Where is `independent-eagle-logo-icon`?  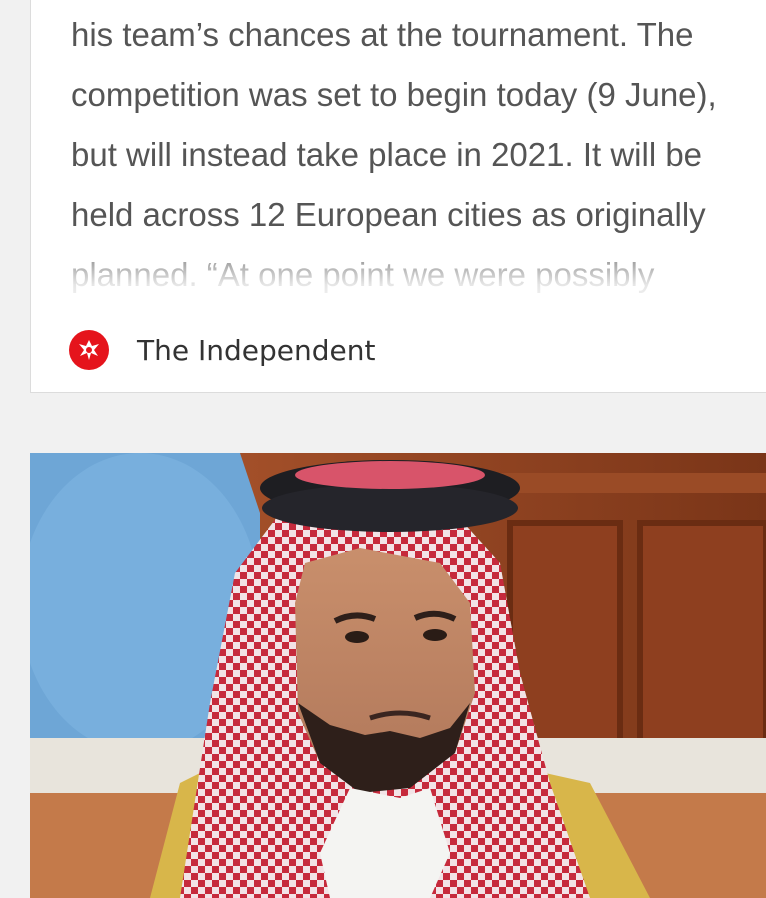 independent-eagle-logo-icon is located at coordinates (89, 350).